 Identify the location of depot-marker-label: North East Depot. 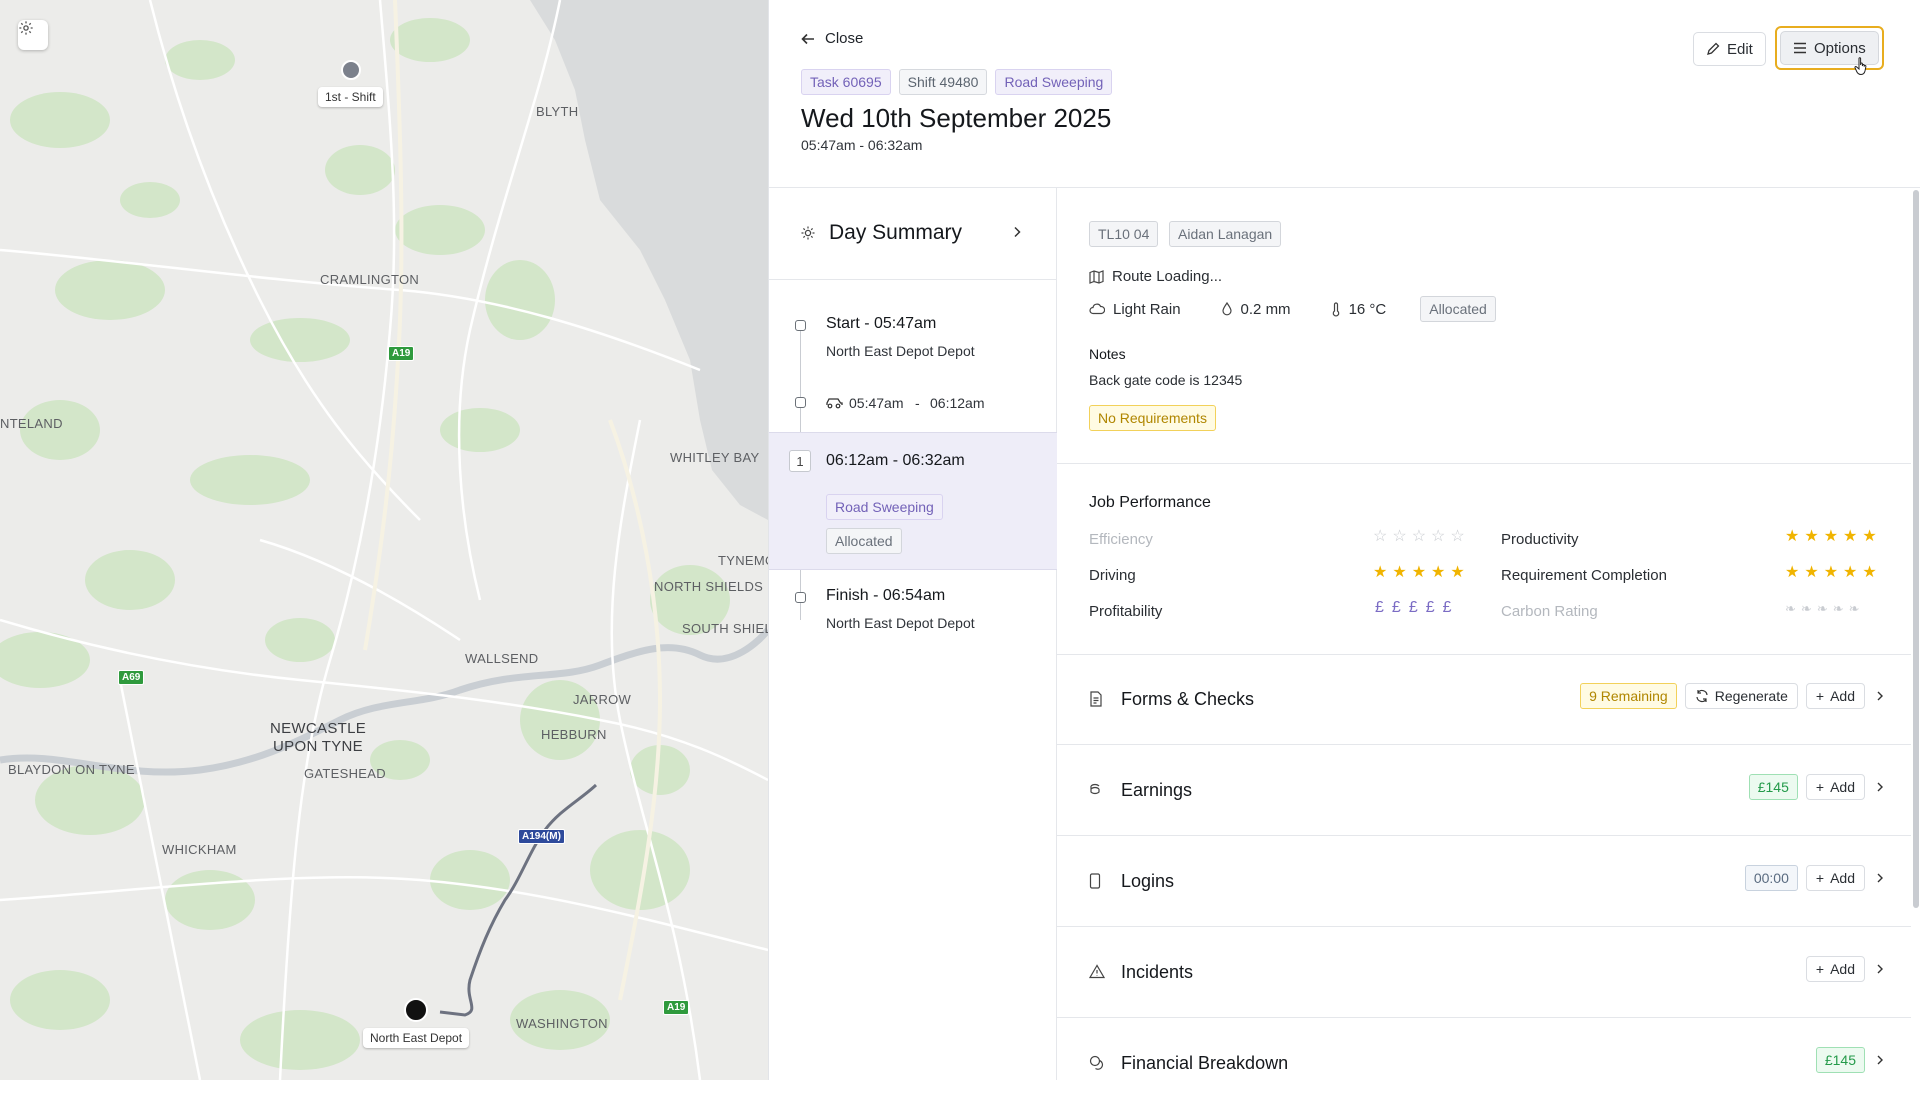
(416, 1038).